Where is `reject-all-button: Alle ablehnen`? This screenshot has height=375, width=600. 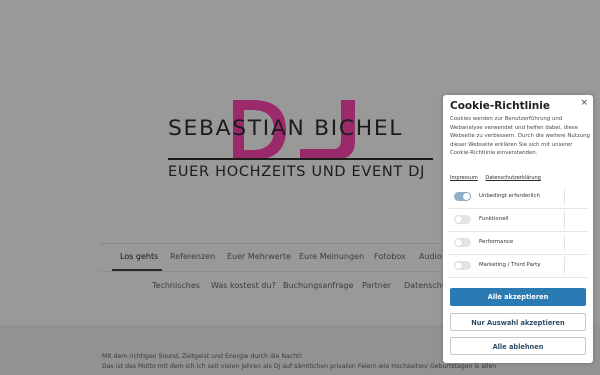 reject-all-button: Alle ablehnen is located at coordinates (518, 346).